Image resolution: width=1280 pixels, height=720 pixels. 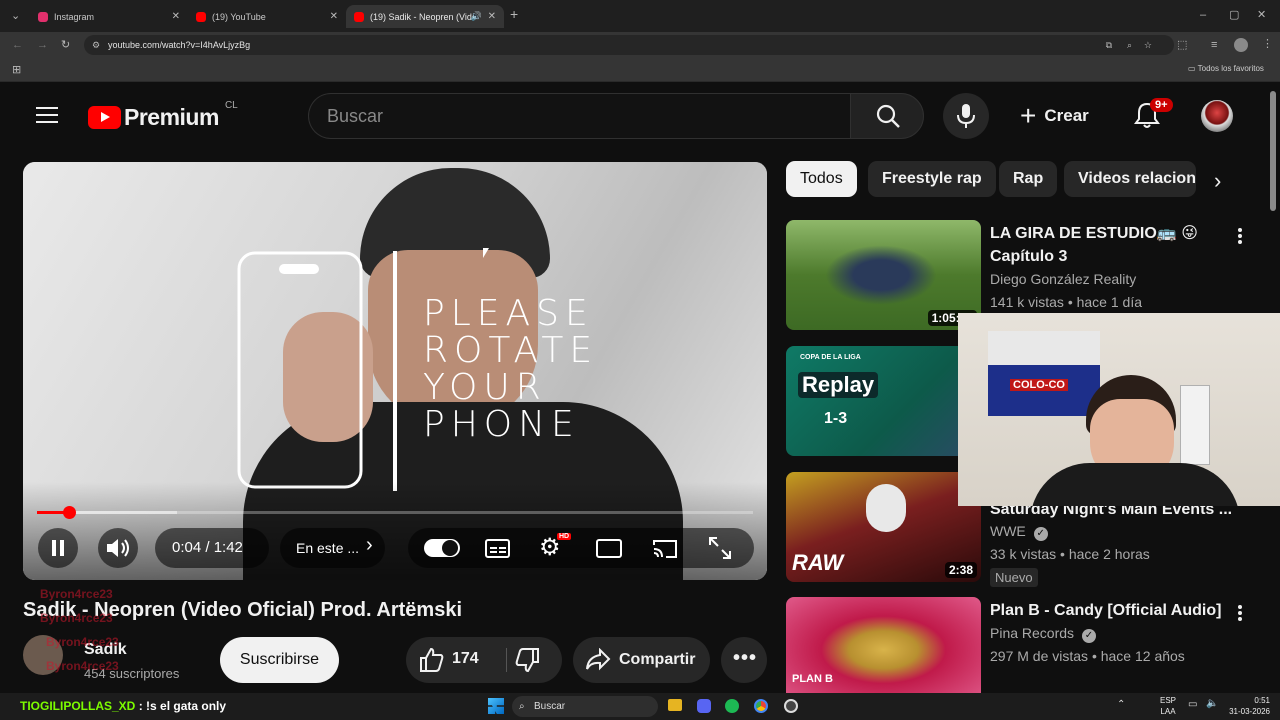 What do you see at coordinates (704, 706) in the screenshot?
I see `discord-icon` at bounding box center [704, 706].